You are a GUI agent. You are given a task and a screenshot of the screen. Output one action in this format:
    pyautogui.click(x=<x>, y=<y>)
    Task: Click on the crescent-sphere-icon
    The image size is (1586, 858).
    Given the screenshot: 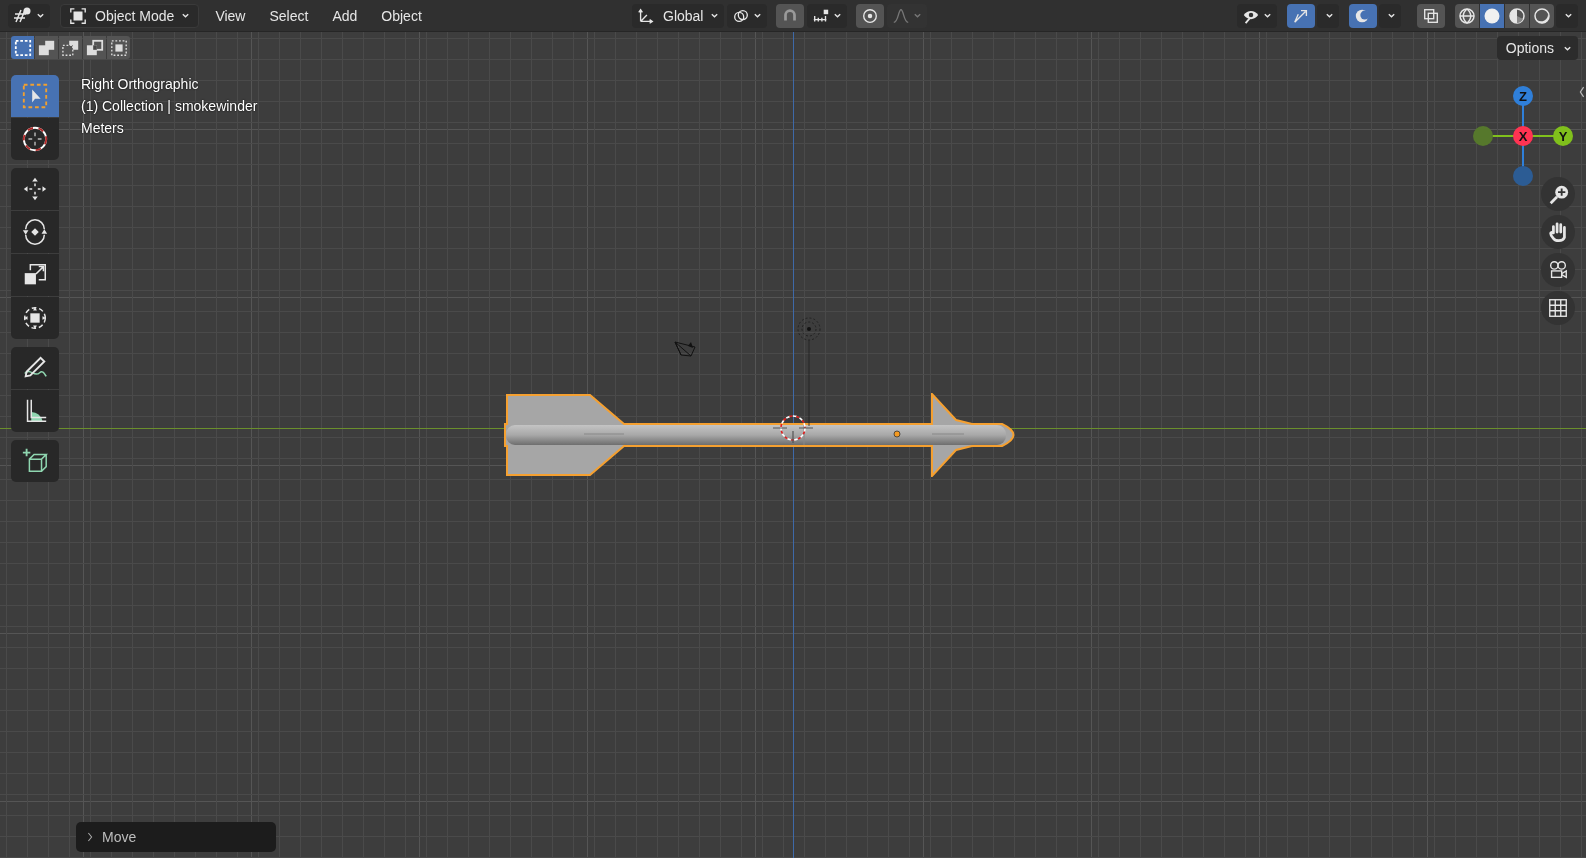 What is the action you would take?
    pyautogui.click(x=1542, y=15)
    